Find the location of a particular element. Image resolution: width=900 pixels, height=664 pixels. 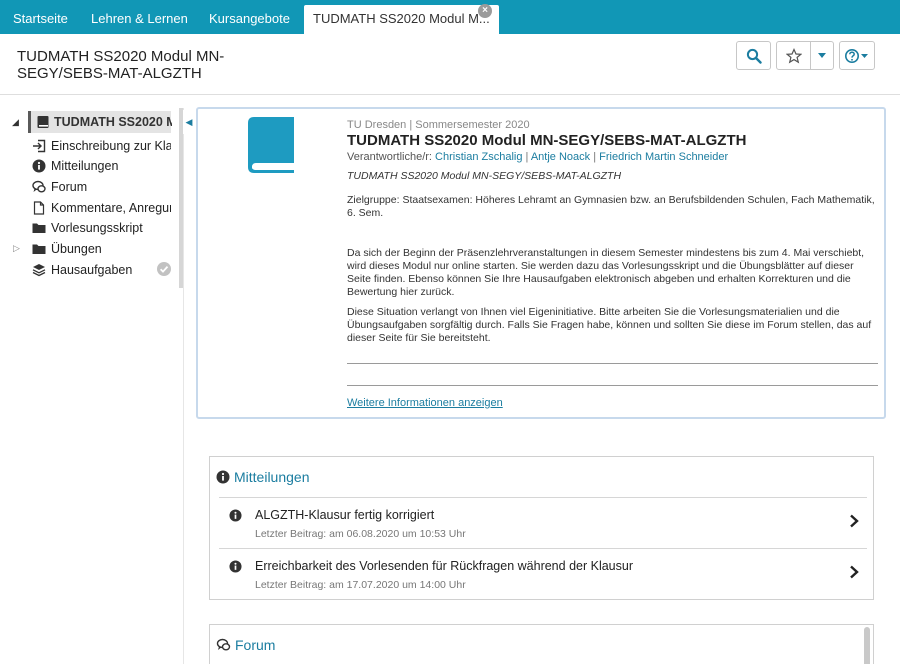

sidebar-item-label: Hausaufgaben is located at coordinates (92, 270).